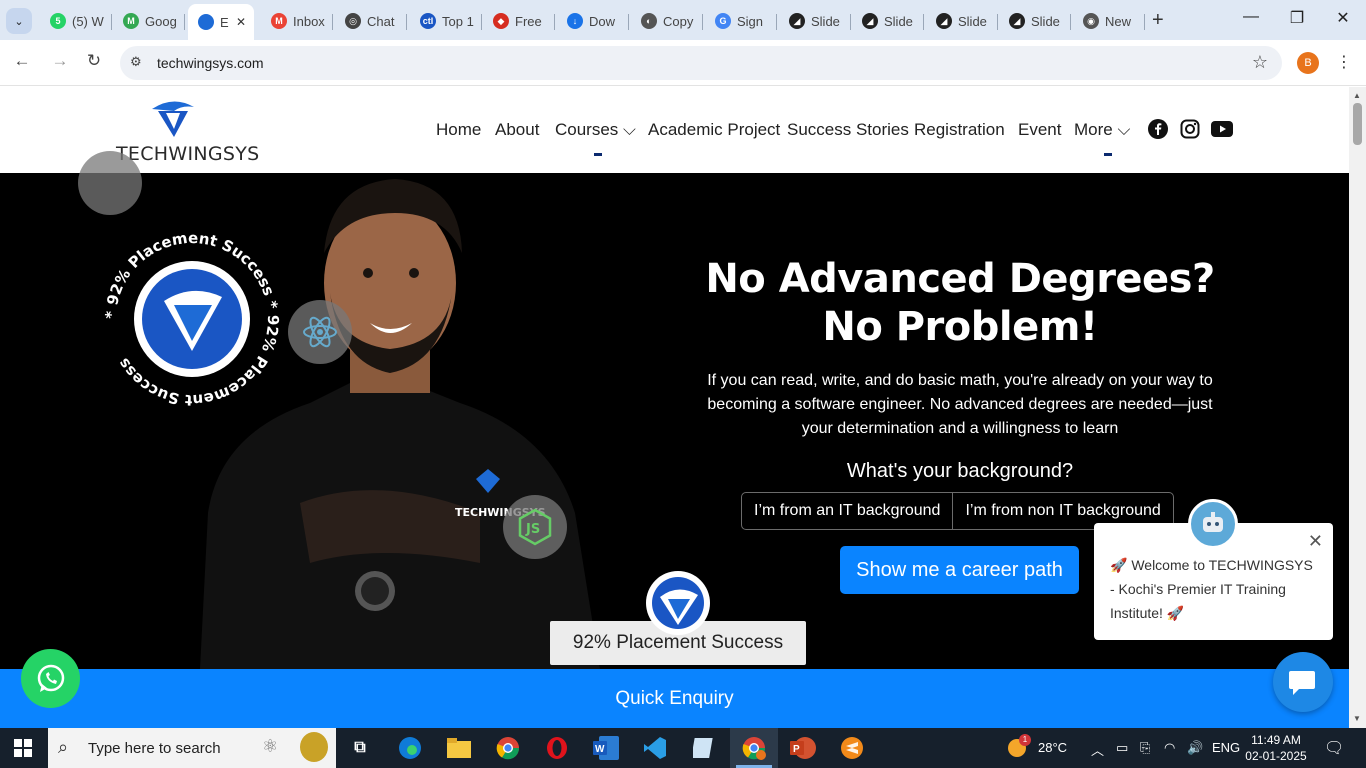  I want to click on nav-home: Home, so click(458, 130).